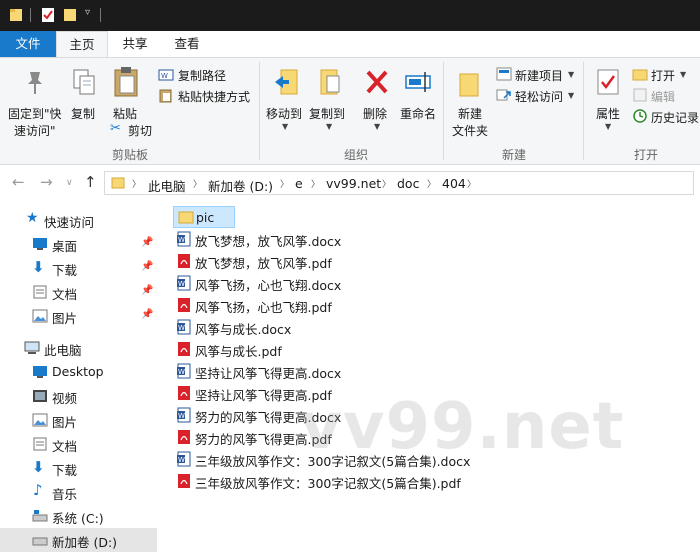 The image size is (700, 552). I want to click on windows-drive-icon, so click(40, 516).